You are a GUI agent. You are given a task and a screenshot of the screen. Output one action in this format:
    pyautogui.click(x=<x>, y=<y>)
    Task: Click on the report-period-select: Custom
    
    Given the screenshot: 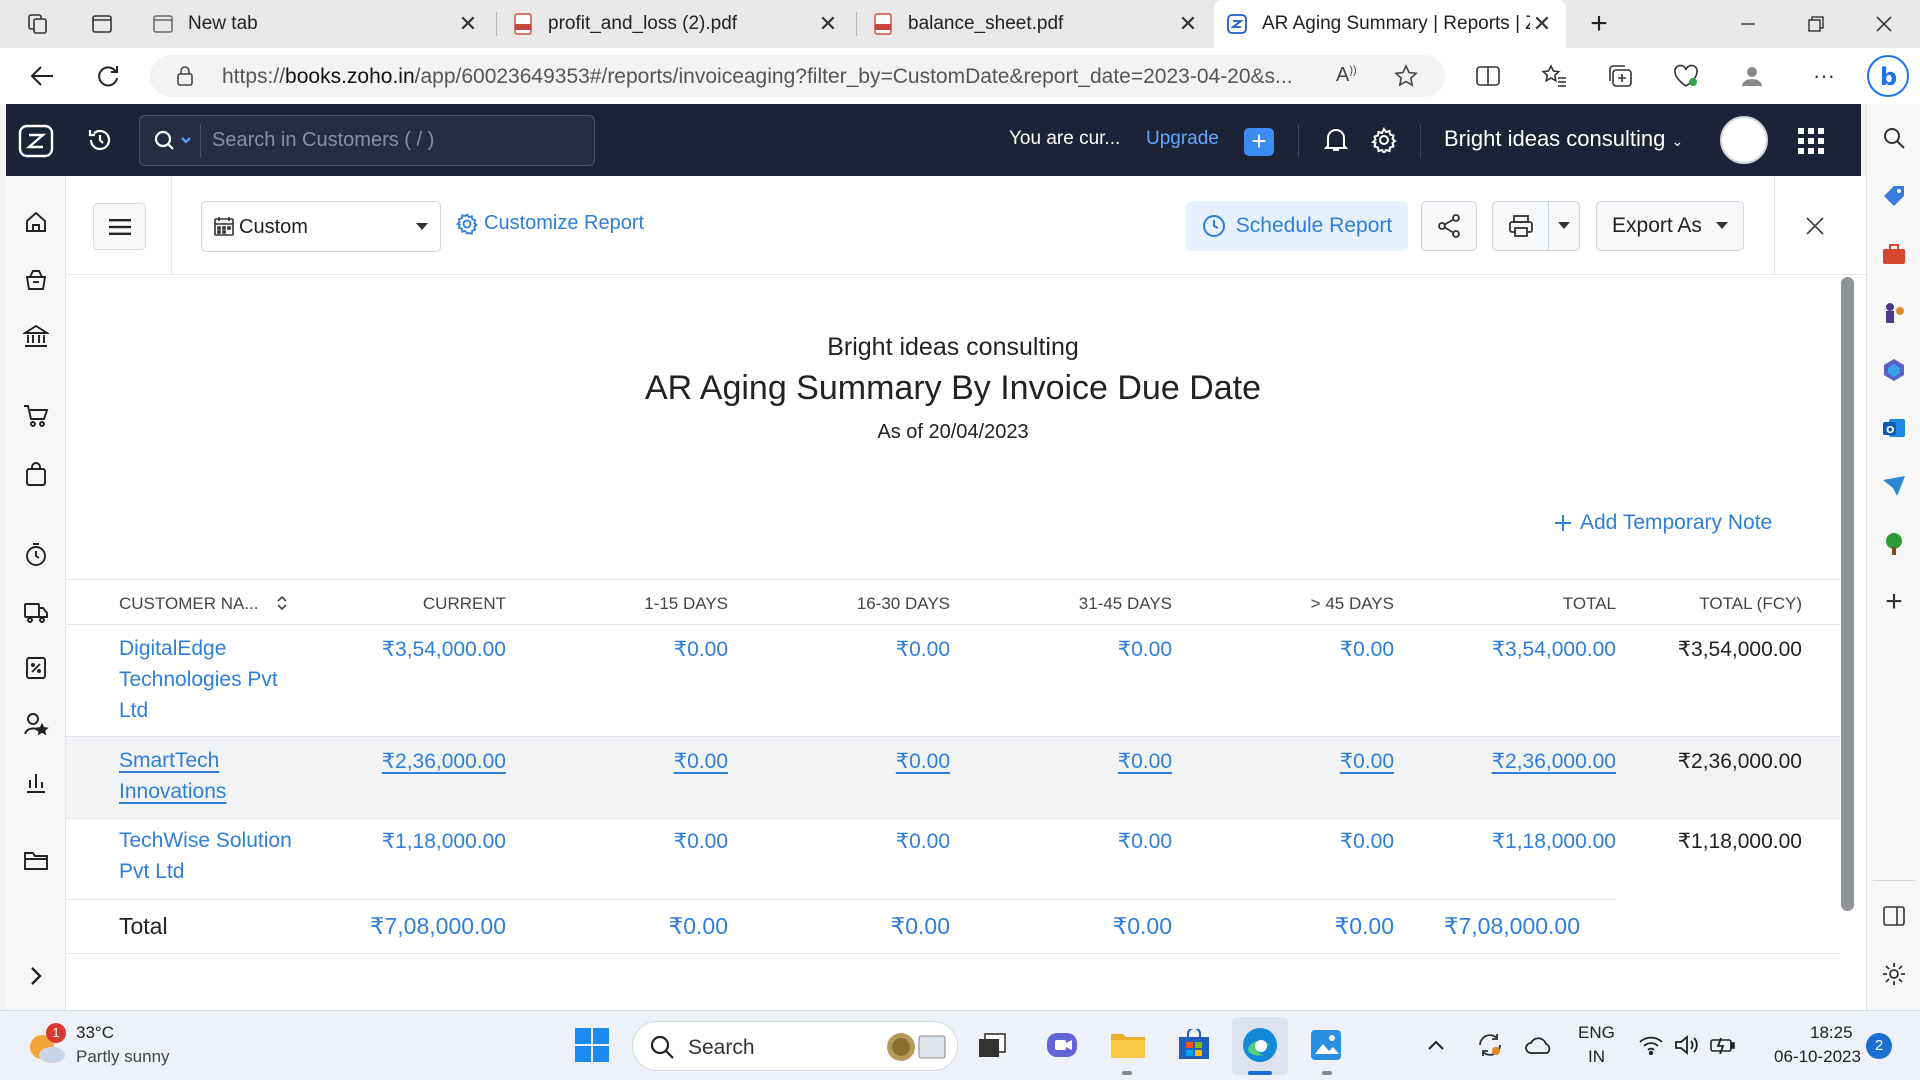 What is the action you would take?
    pyautogui.click(x=321, y=226)
    